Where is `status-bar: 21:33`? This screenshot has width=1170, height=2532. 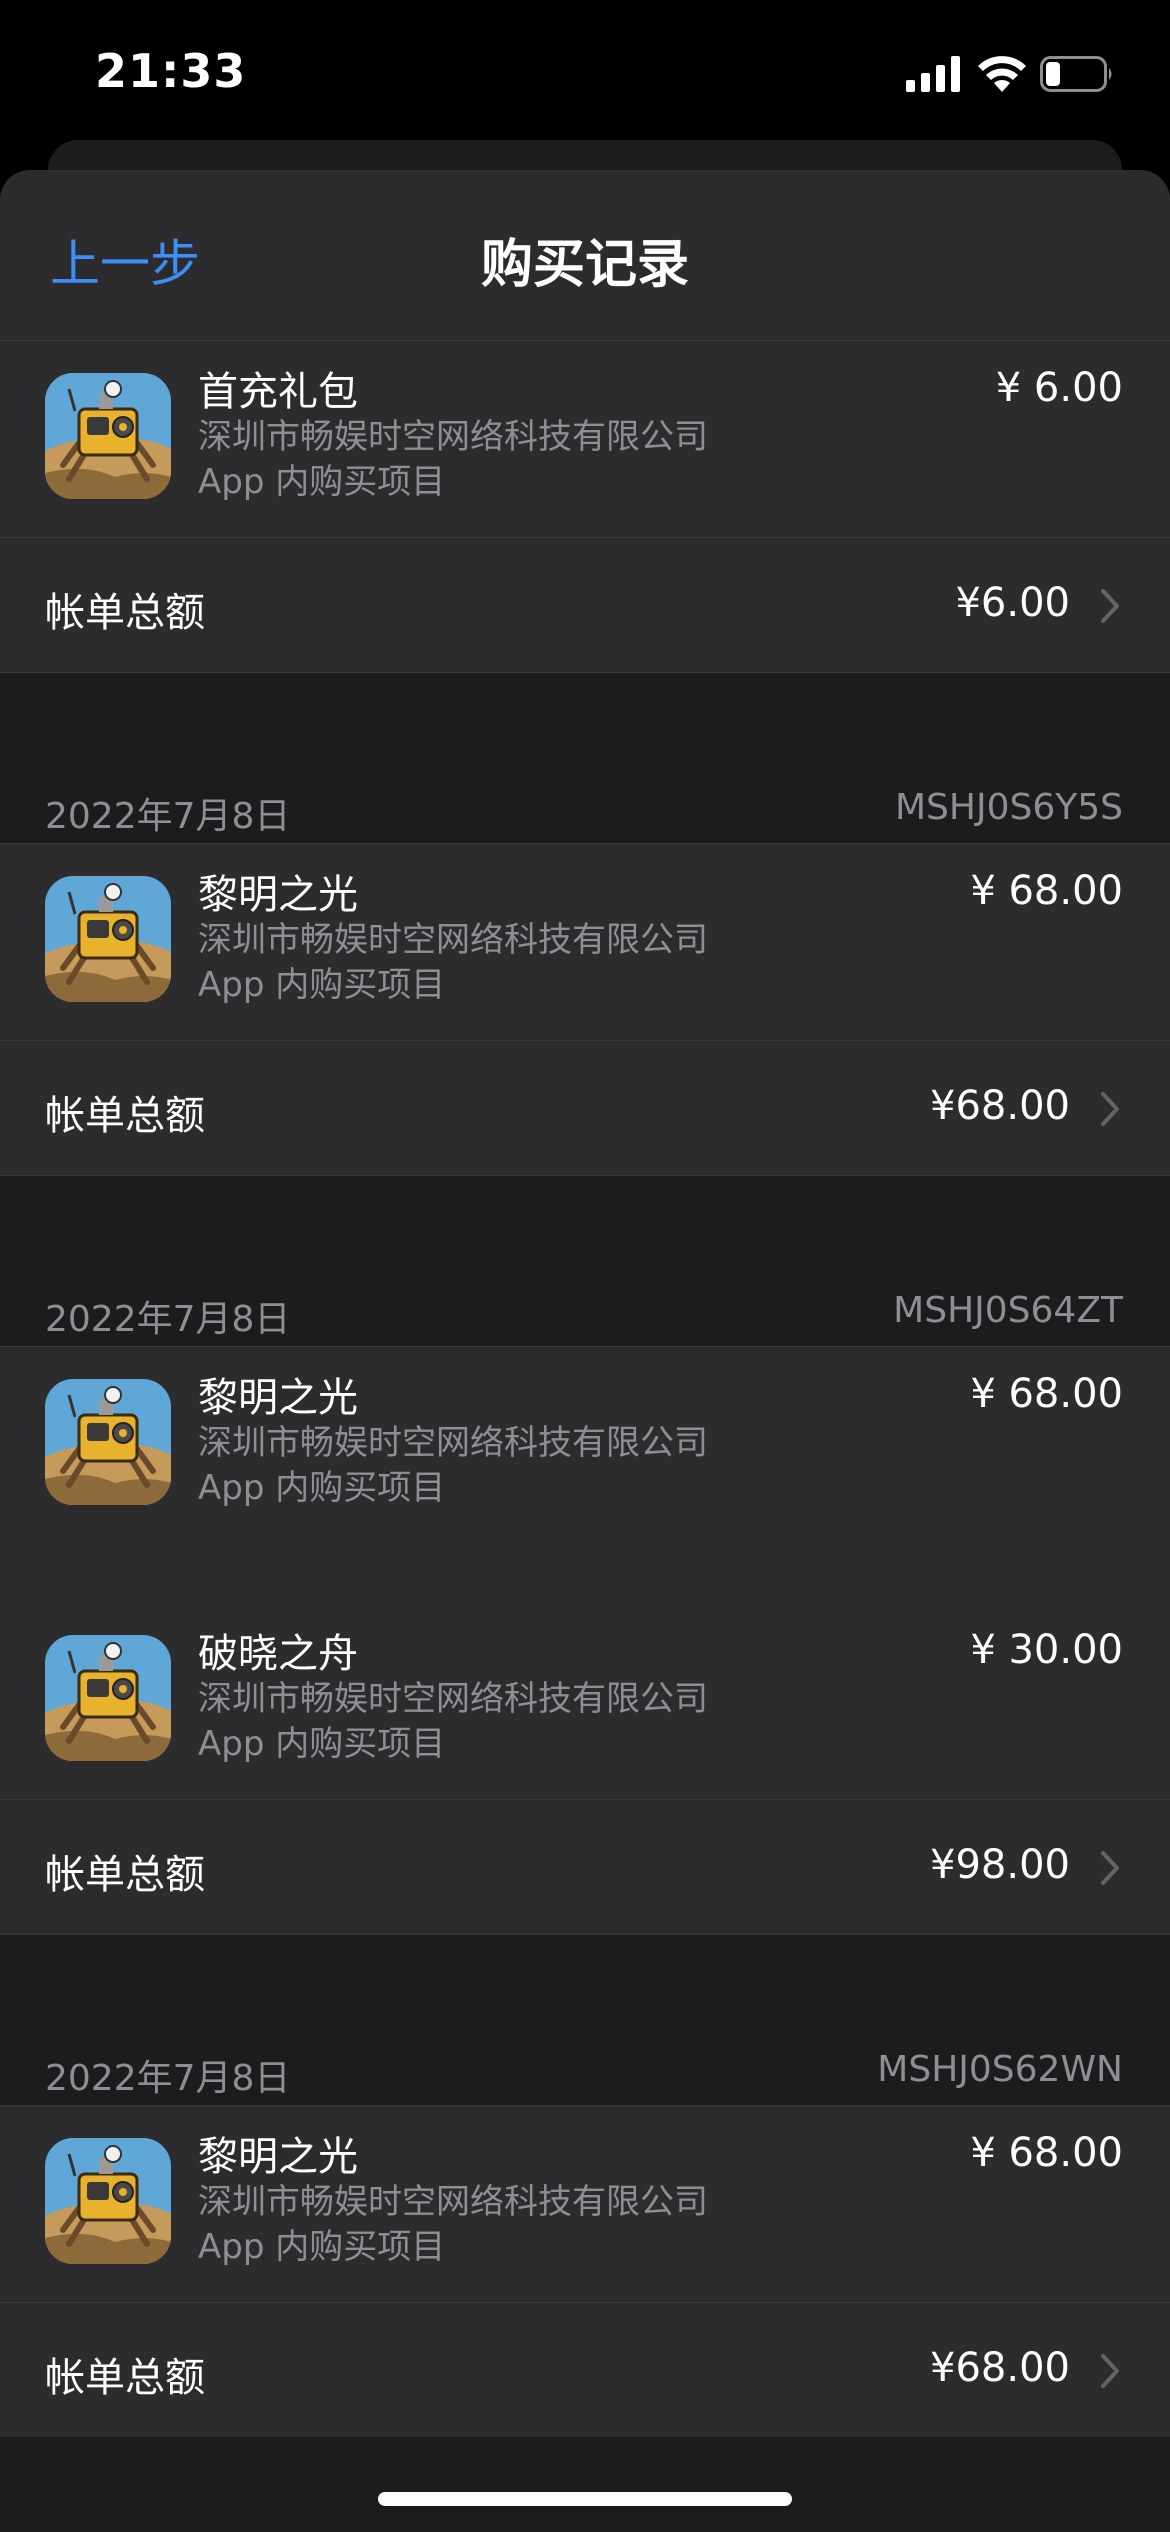
status-bar: 21:33 is located at coordinates (585, 75).